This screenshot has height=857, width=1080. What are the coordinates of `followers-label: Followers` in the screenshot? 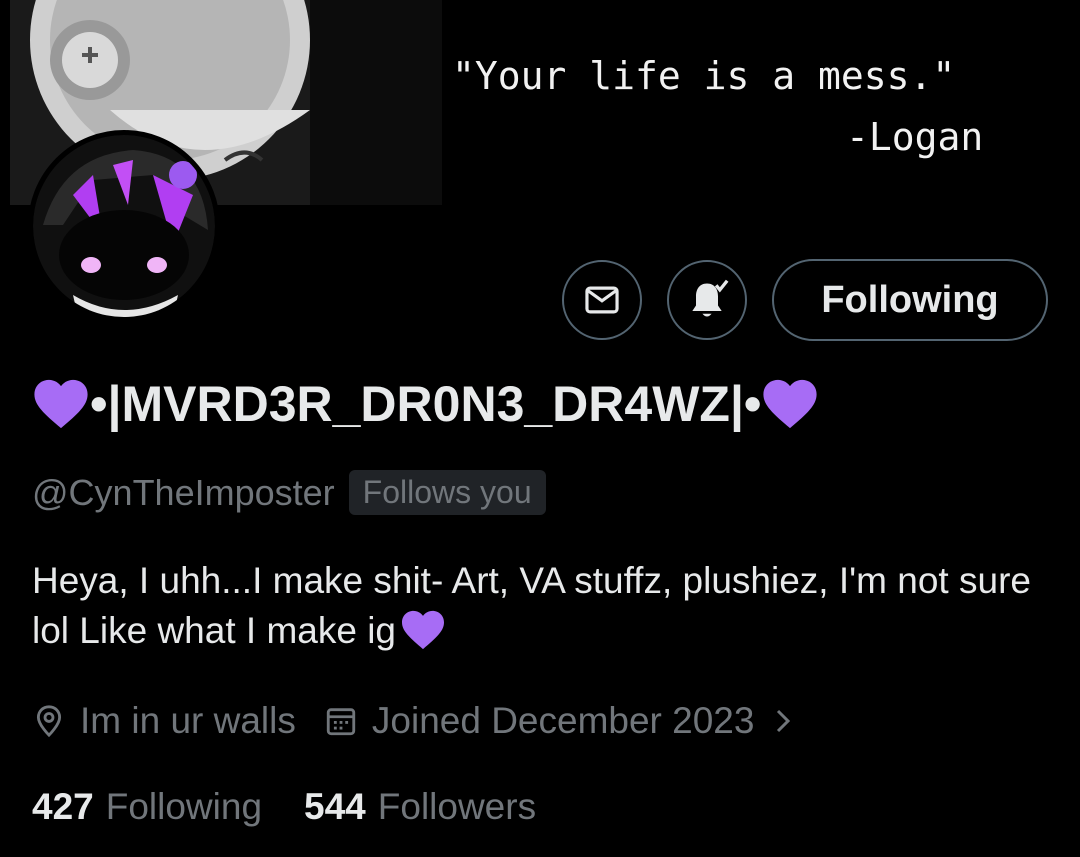 It's located at (457, 806).